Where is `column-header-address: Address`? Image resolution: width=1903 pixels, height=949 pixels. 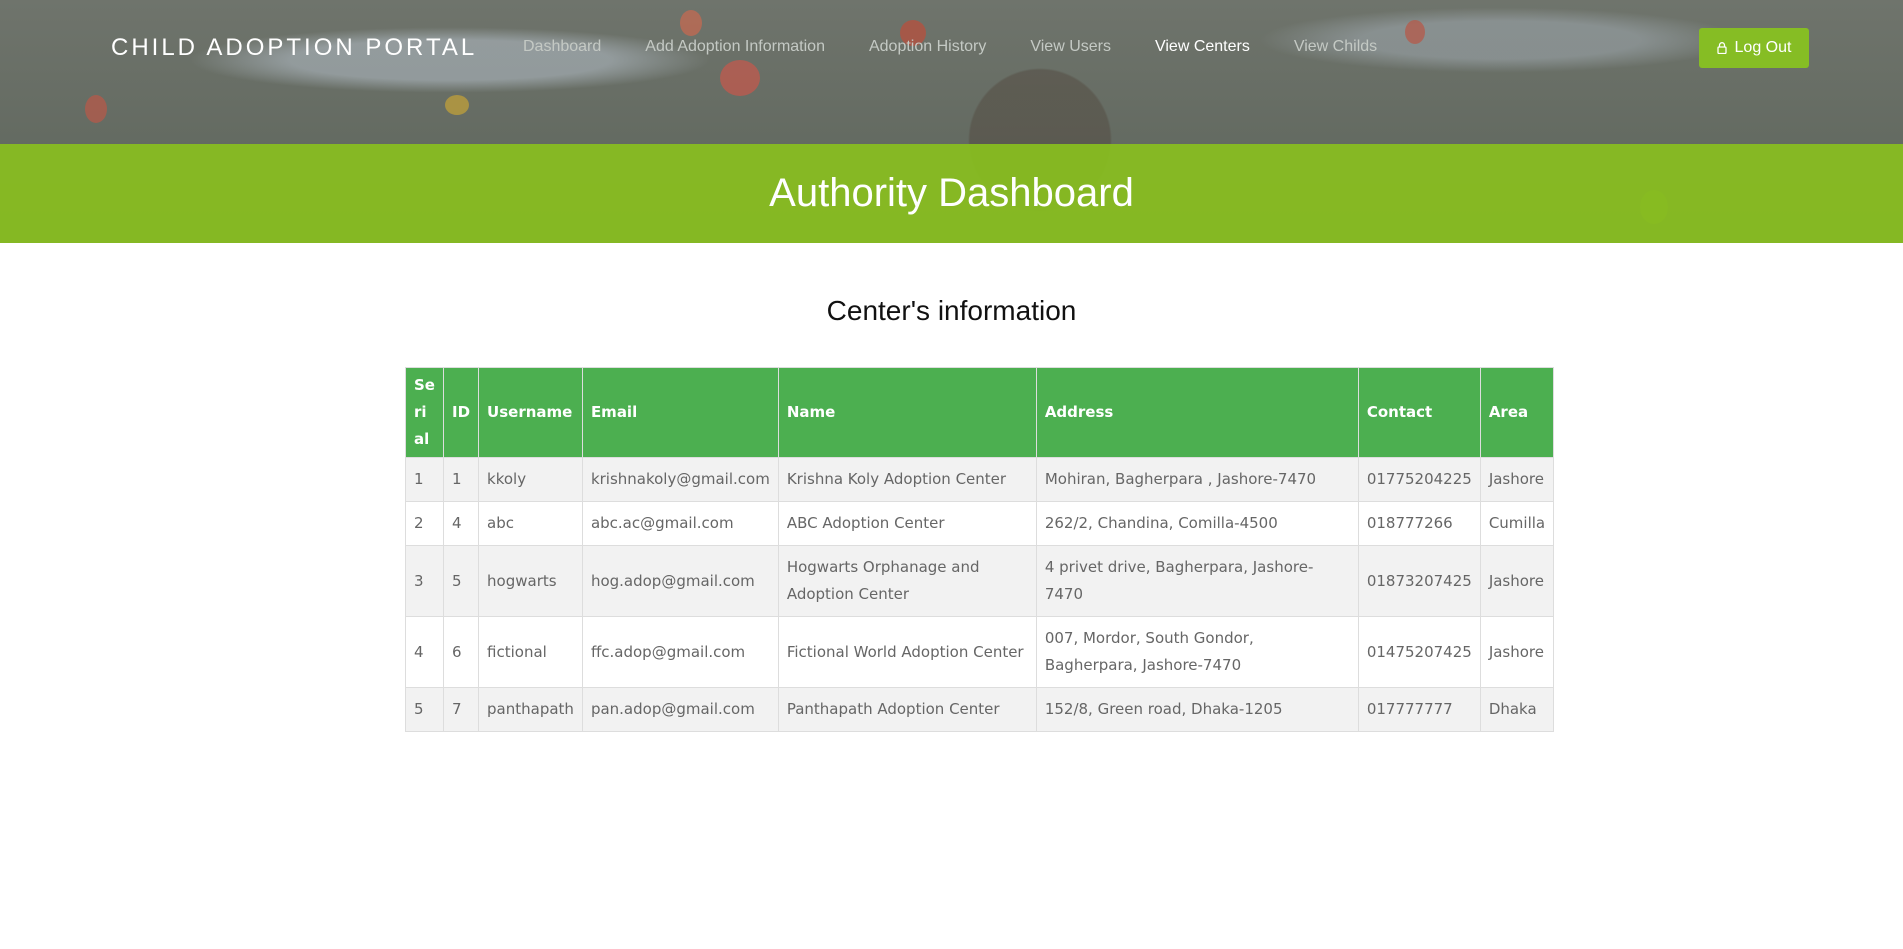 column-header-address: Address is located at coordinates (1197, 412).